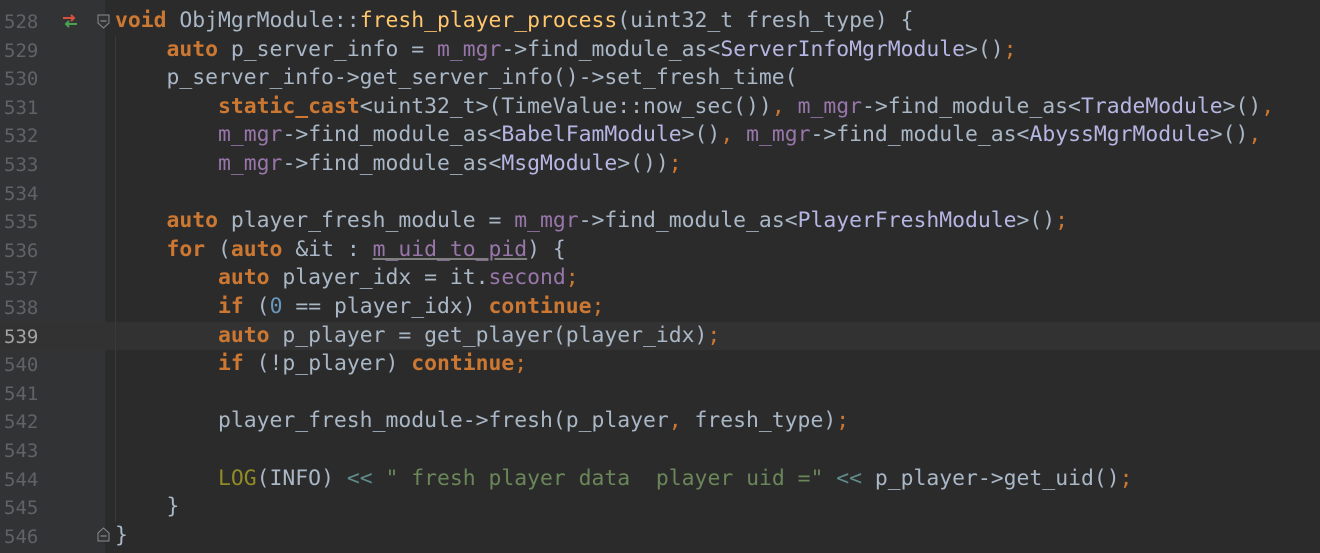  Describe the element at coordinates (565, 106) in the screenshot. I see `code-token: <uint32_t>(TimeValue::now_sec())` at that location.